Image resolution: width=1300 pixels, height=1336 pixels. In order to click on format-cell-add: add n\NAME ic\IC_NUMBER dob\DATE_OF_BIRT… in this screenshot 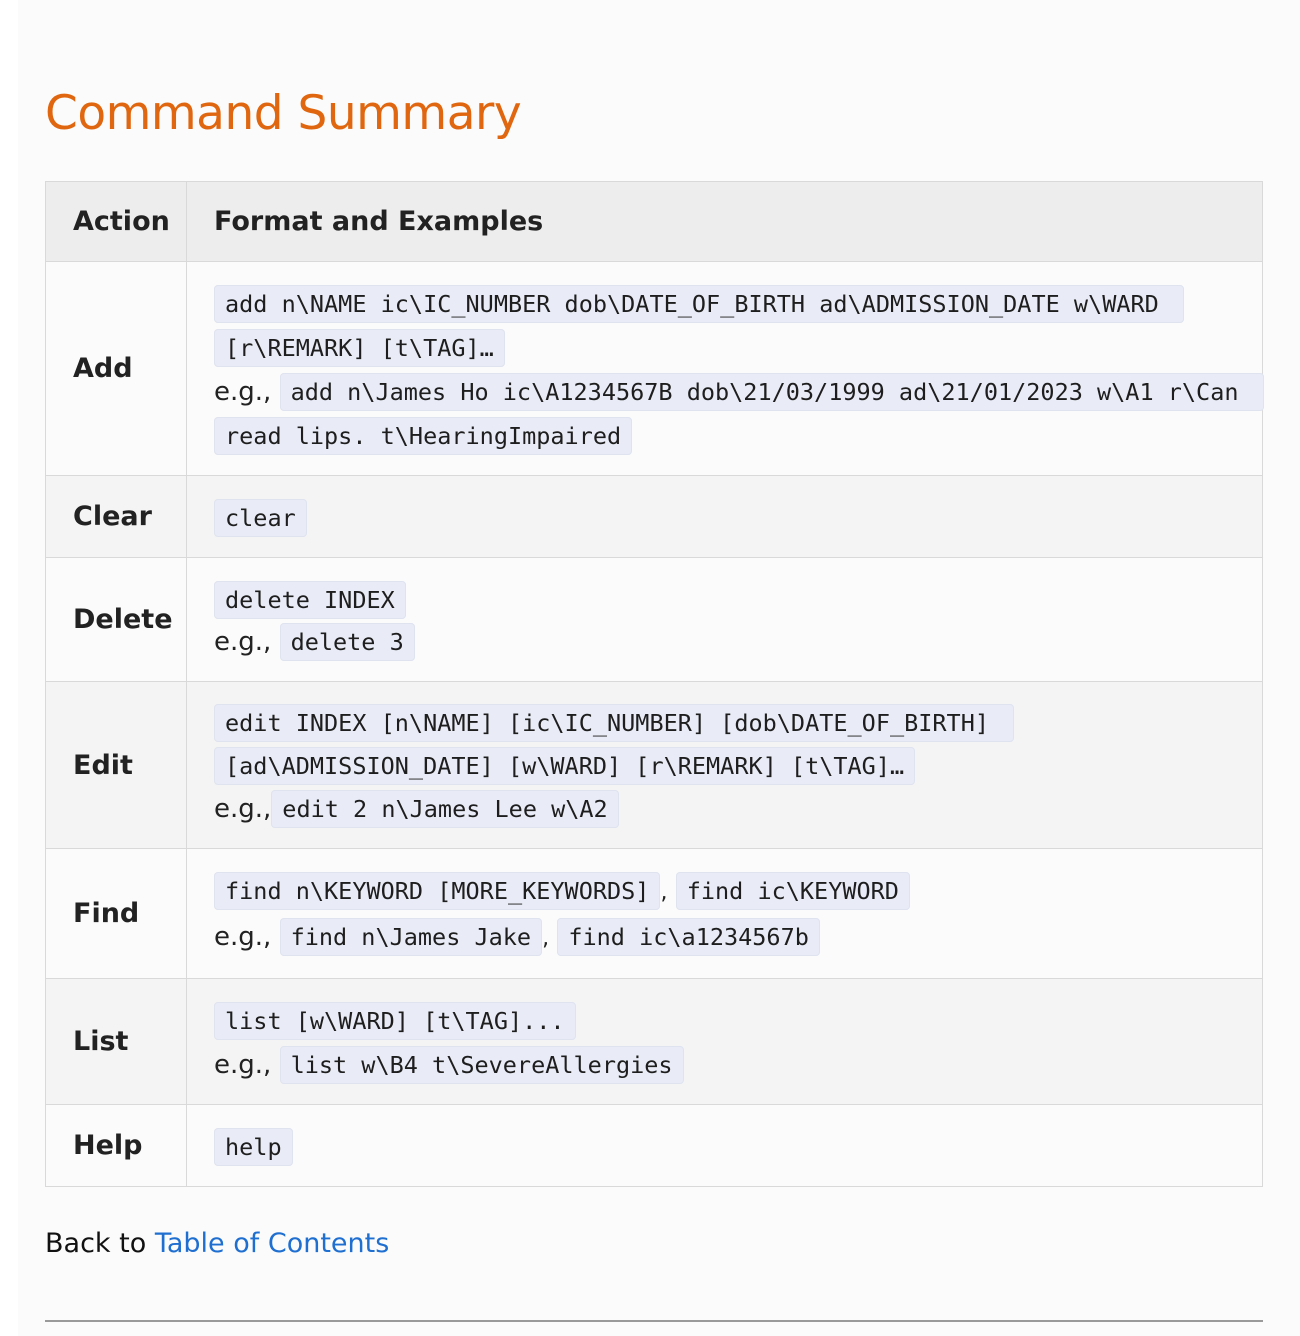, I will do `click(725, 368)`.